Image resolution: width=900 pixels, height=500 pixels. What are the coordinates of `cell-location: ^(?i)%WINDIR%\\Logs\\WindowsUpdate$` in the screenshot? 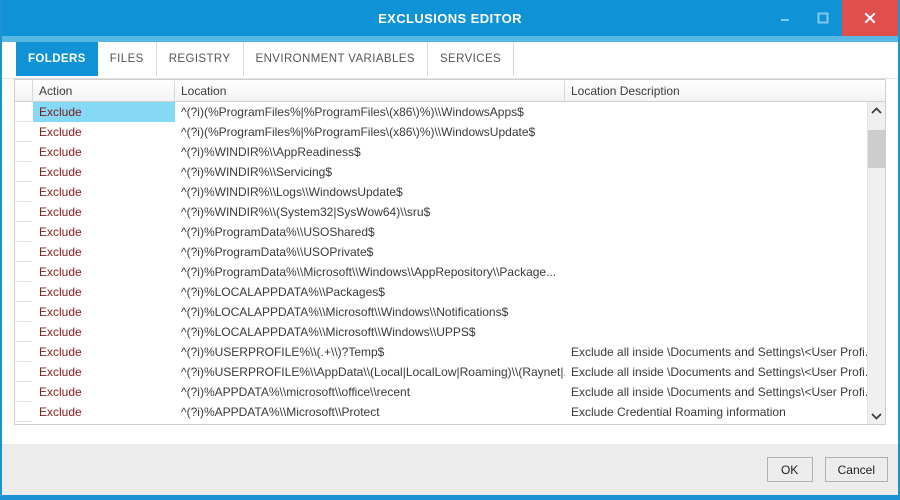 It's located at (292, 192).